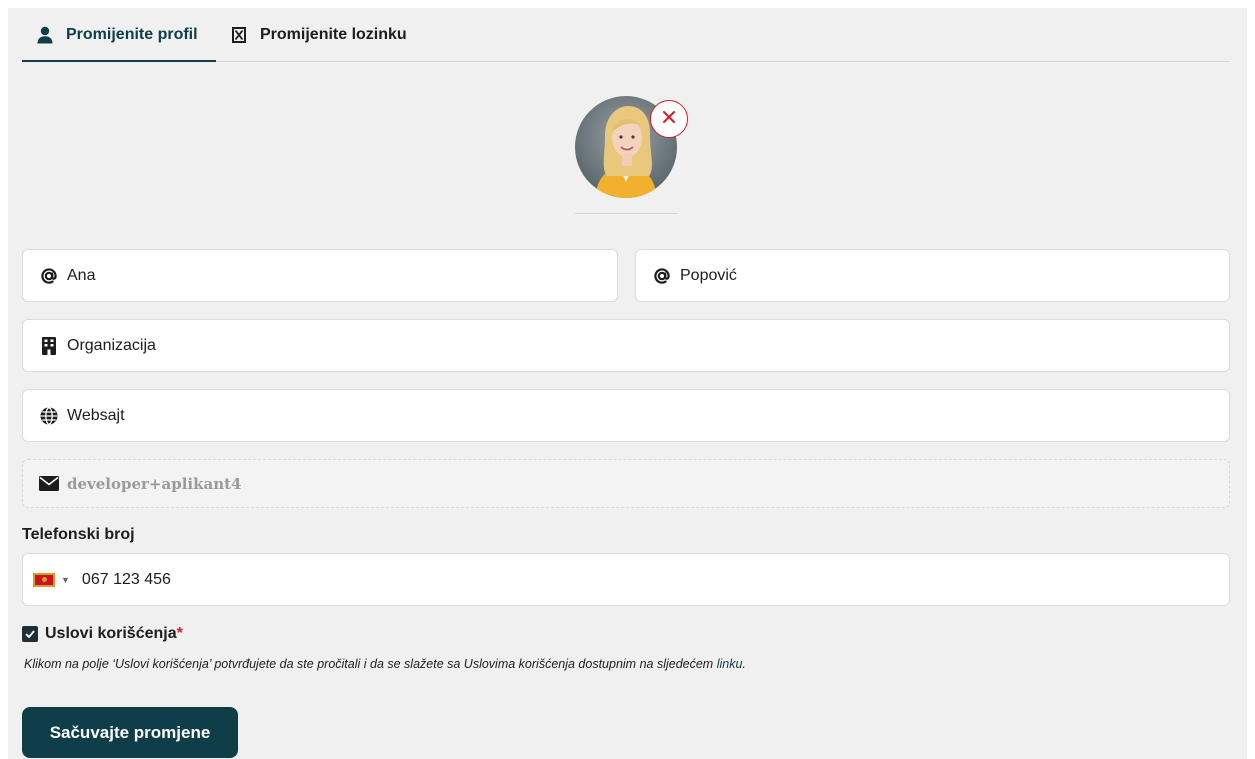 This screenshot has width=1255, height=759. What do you see at coordinates (626, 483) in the screenshot?
I see `email-field: developer+aplikant4` at bounding box center [626, 483].